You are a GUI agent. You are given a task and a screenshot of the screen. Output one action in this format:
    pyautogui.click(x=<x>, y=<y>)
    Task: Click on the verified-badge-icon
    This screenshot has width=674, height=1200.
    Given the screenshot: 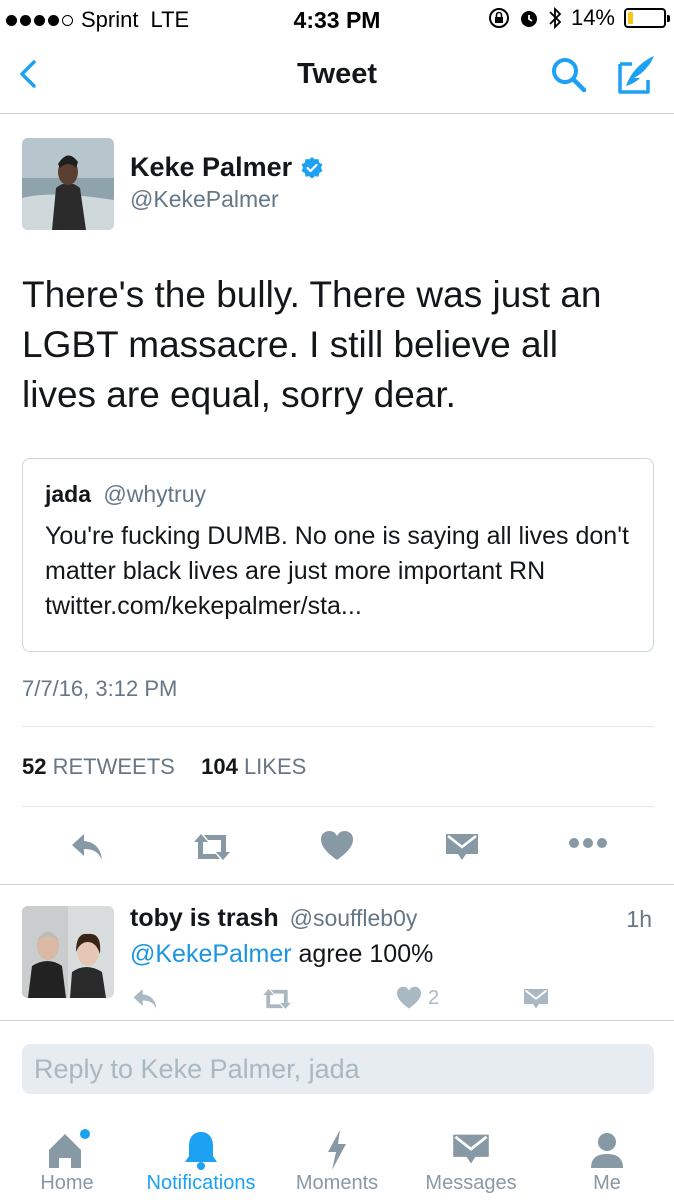 What is the action you would take?
    pyautogui.click(x=312, y=167)
    